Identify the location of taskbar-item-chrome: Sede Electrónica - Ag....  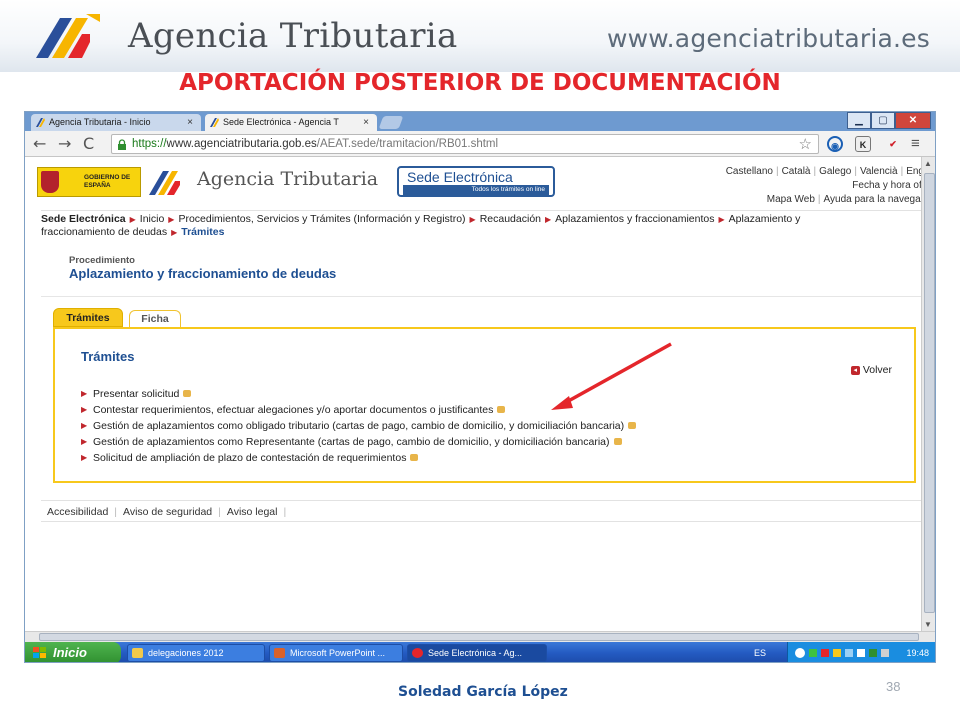
(477, 653).